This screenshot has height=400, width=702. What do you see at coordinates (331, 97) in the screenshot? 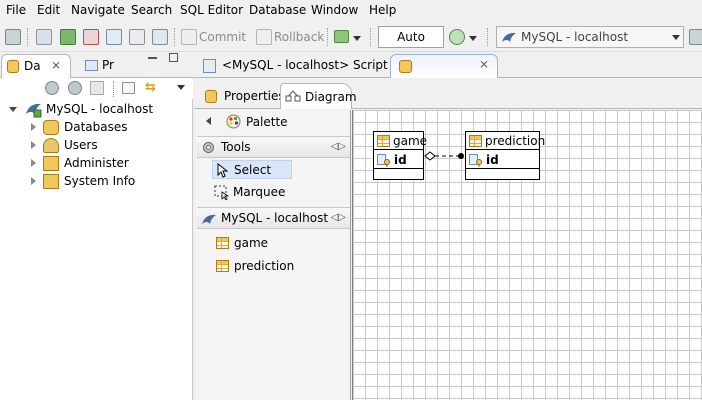
I see `tab-diagram-label: Diagram` at bounding box center [331, 97].